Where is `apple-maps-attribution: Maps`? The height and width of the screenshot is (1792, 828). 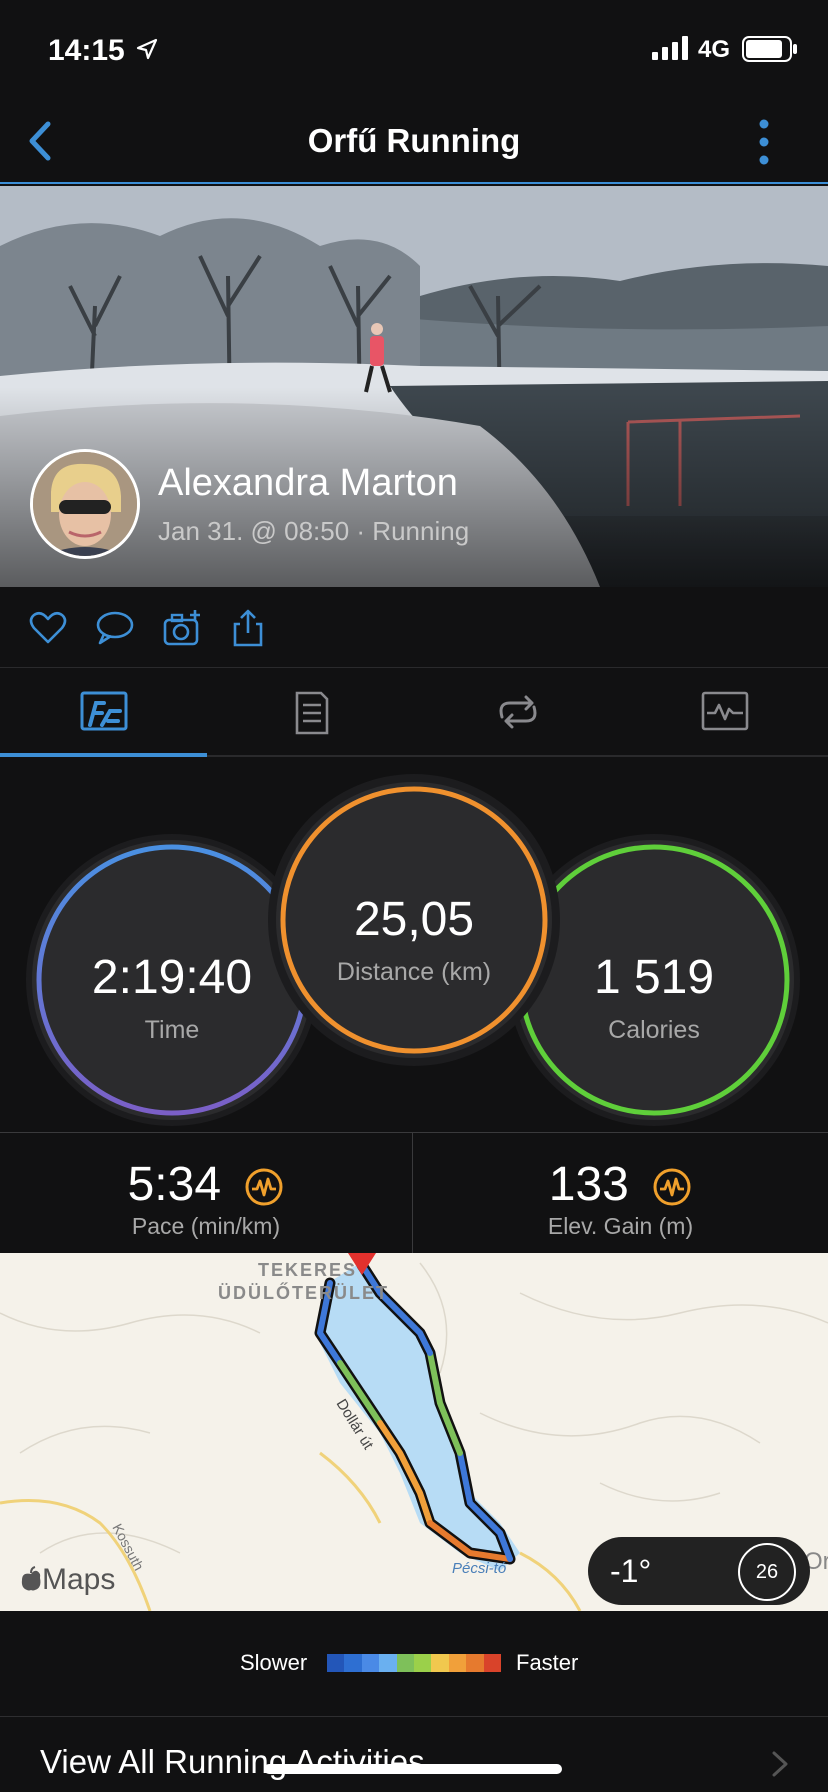
apple-maps-attribution: Maps is located at coordinates (67, 1580).